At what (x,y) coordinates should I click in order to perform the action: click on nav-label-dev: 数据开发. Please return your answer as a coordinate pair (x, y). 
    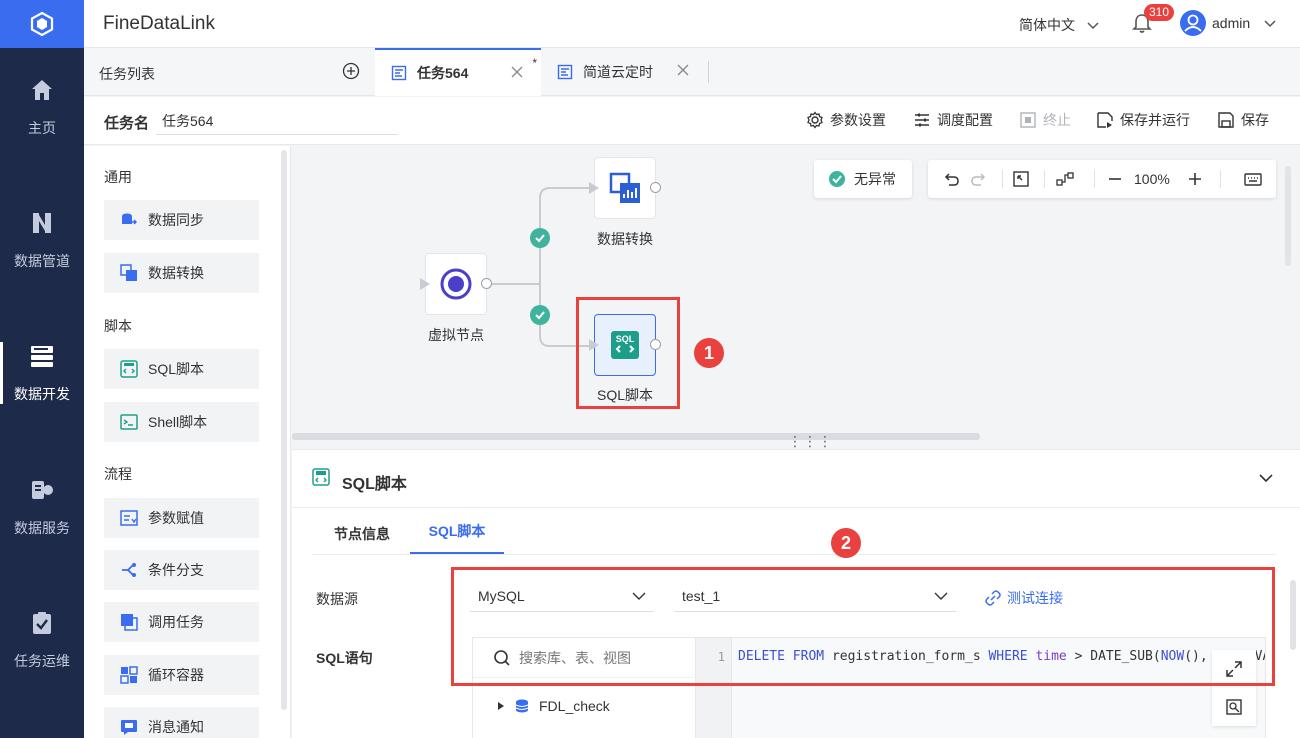
    Looking at the image, I should click on (42, 394).